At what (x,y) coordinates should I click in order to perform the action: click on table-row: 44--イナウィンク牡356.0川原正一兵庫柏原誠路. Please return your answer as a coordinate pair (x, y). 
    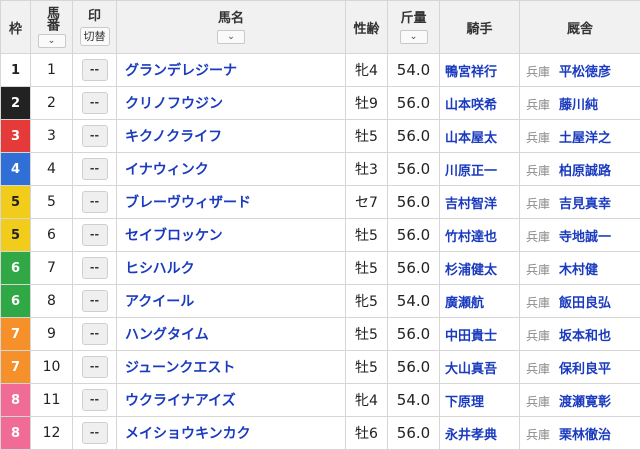
    Looking at the image, I should click on (320, 169).